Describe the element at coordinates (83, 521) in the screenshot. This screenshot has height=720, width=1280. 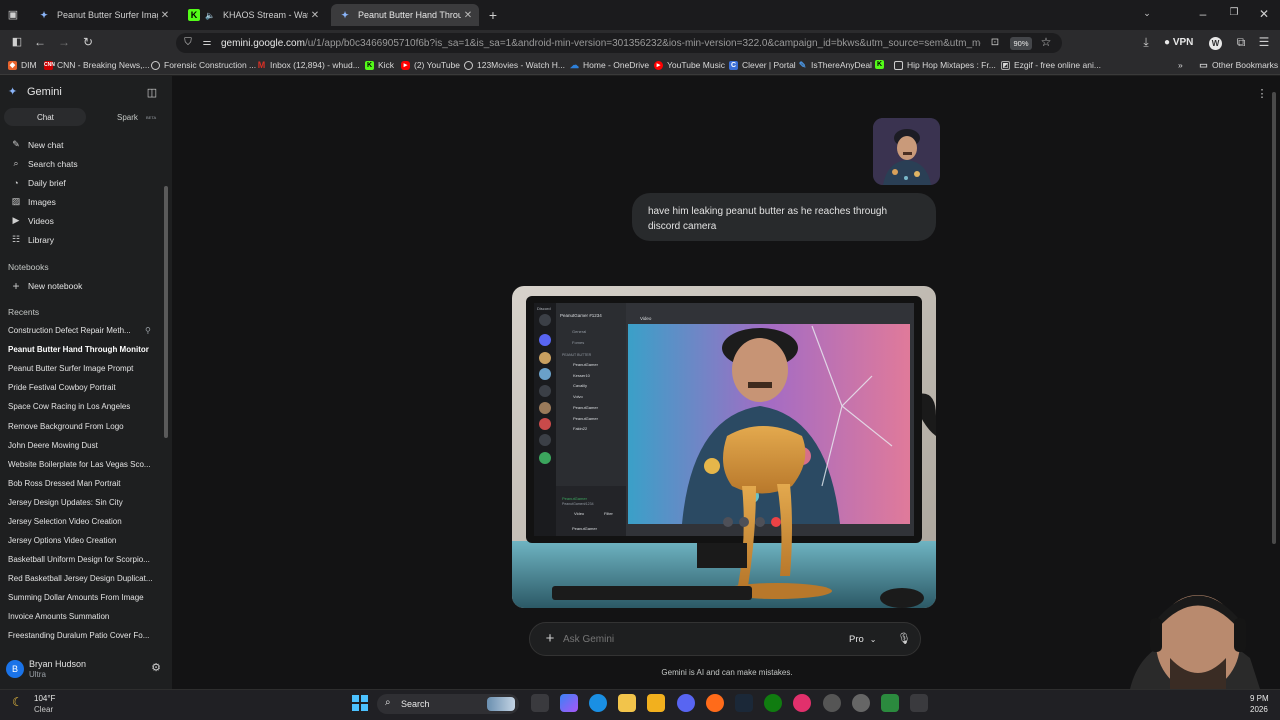
I see `recent-chat-item: Jersey Selection Video Creation` at that location.